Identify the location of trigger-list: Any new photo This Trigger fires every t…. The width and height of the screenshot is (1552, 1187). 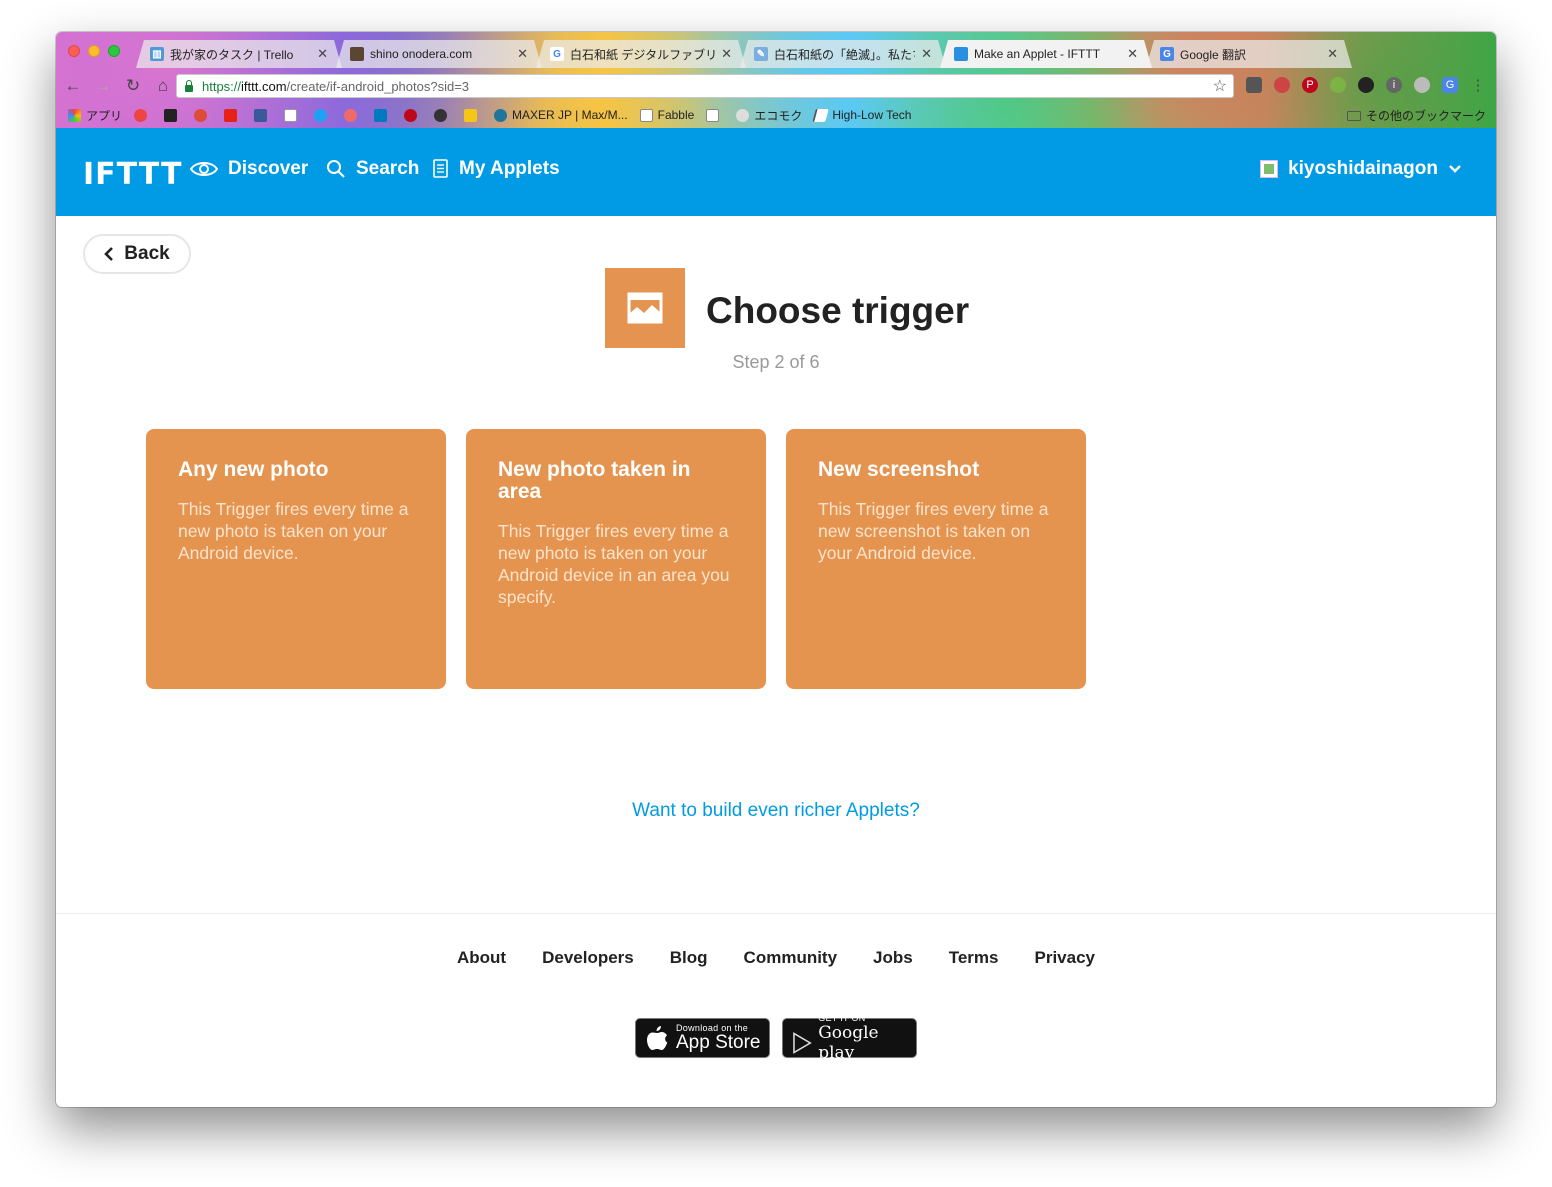
(626, 559).